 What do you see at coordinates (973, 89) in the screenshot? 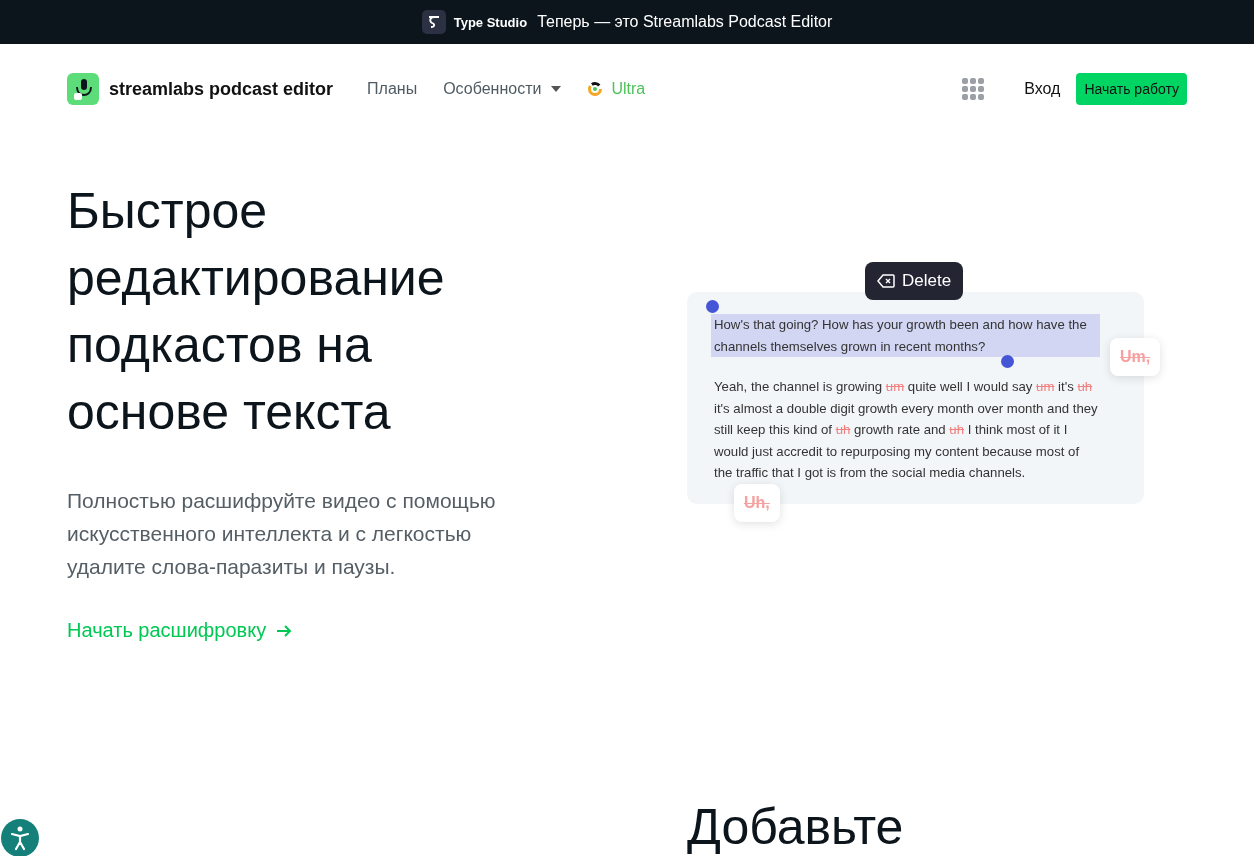
I see `apps-grid-icon` at bounding box center [973, 89].